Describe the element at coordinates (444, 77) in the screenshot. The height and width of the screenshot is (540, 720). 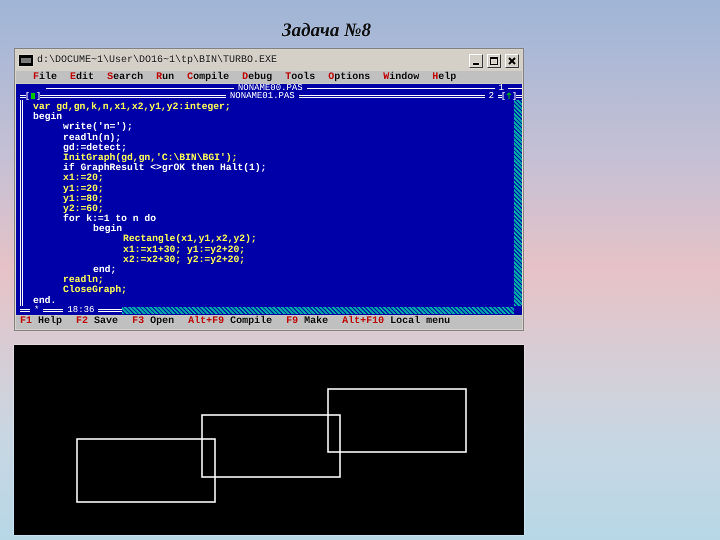
I see `menu-item: Help` at that location.